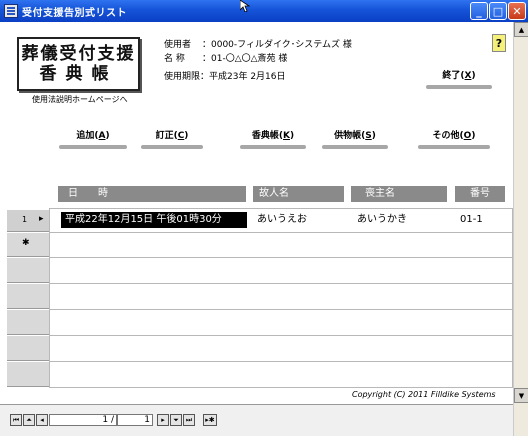  Describe the element at coordinates (454, 147) in the screenshot. I see `other-bar` at that location.